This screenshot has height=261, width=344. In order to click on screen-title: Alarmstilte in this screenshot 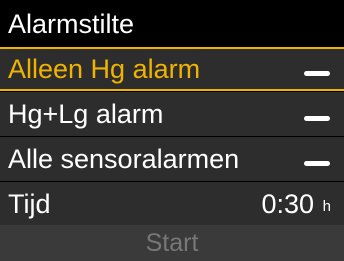, I will do `click(71, 24)`.